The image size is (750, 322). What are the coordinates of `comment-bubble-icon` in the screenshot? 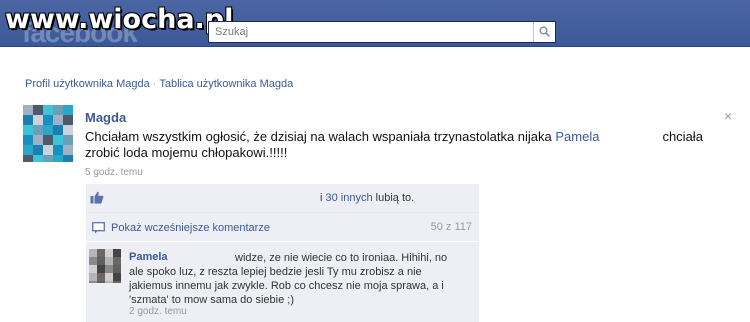 It's located at (98, 228).